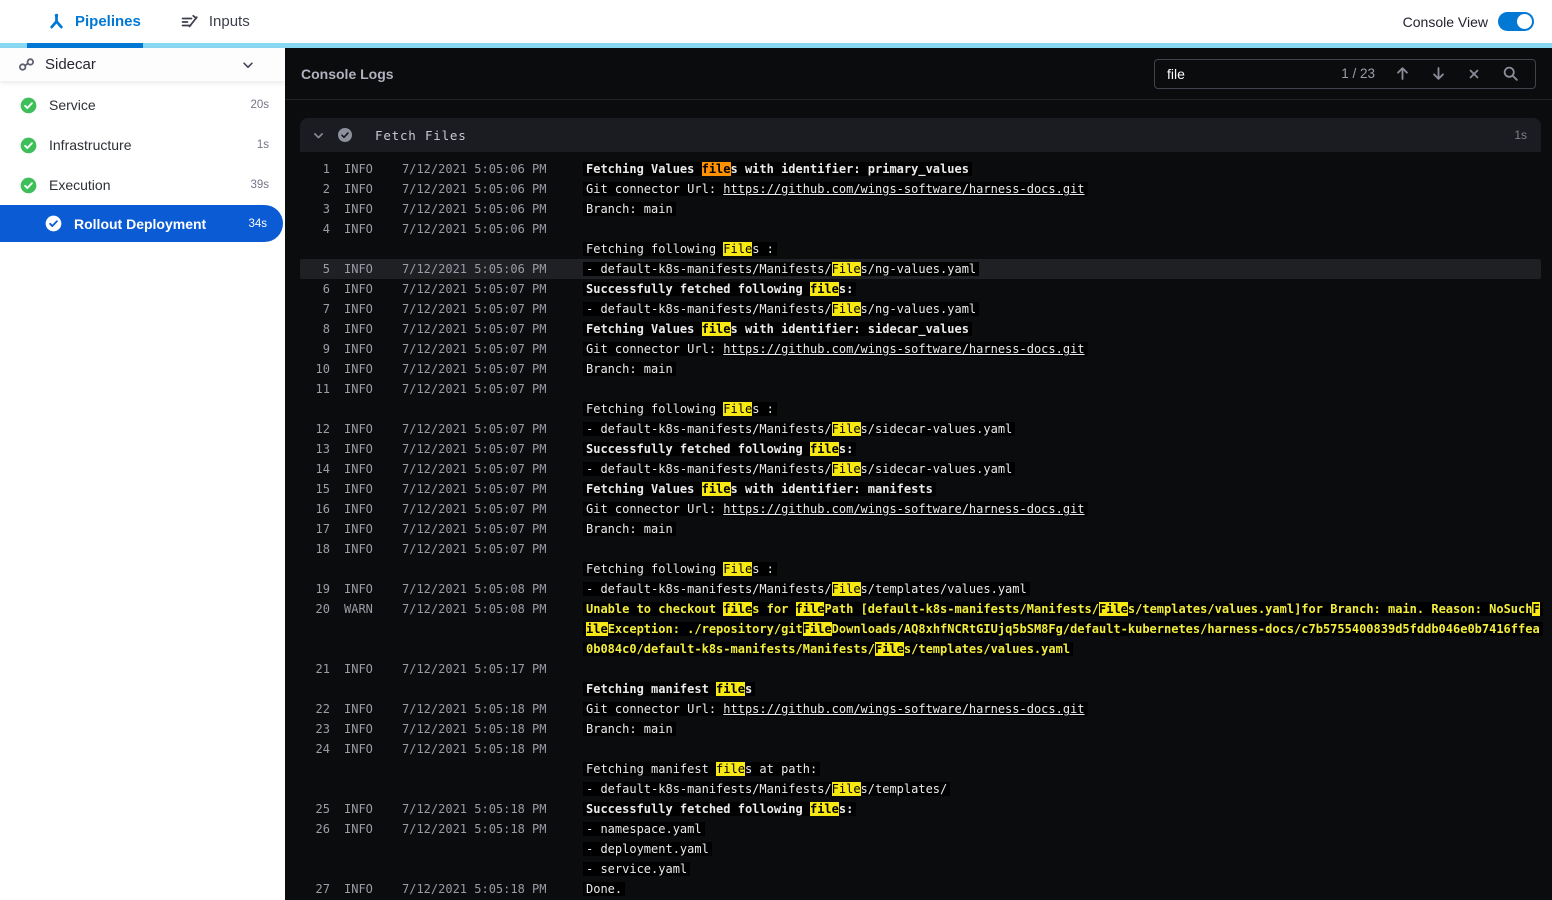  Describe the element at coordinates (920, 769) in the screenshot. I see `log-row: Fetching manifest files at path:` at that location.